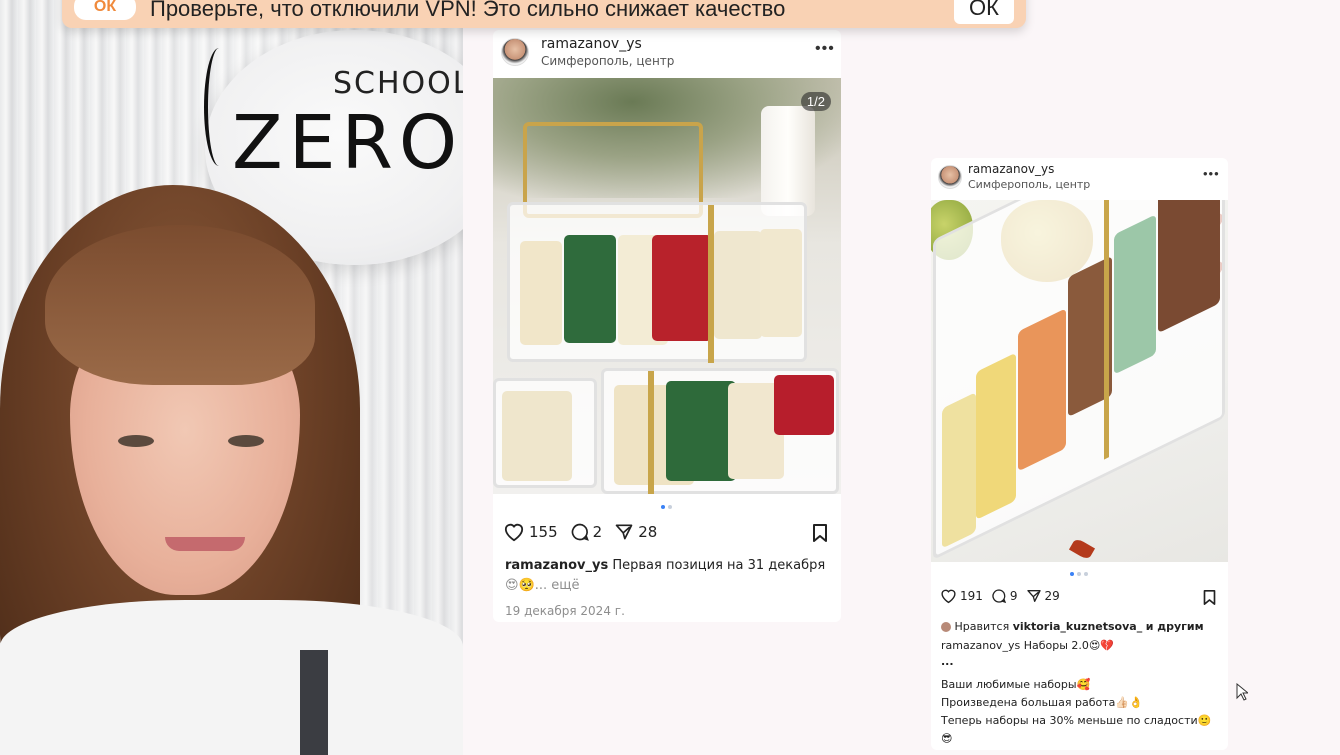 The height and width of the screenshot is (755, 1340). Describe the element at coordinates (1079, 381) in the screenshot. I see `post-photo` at that location.